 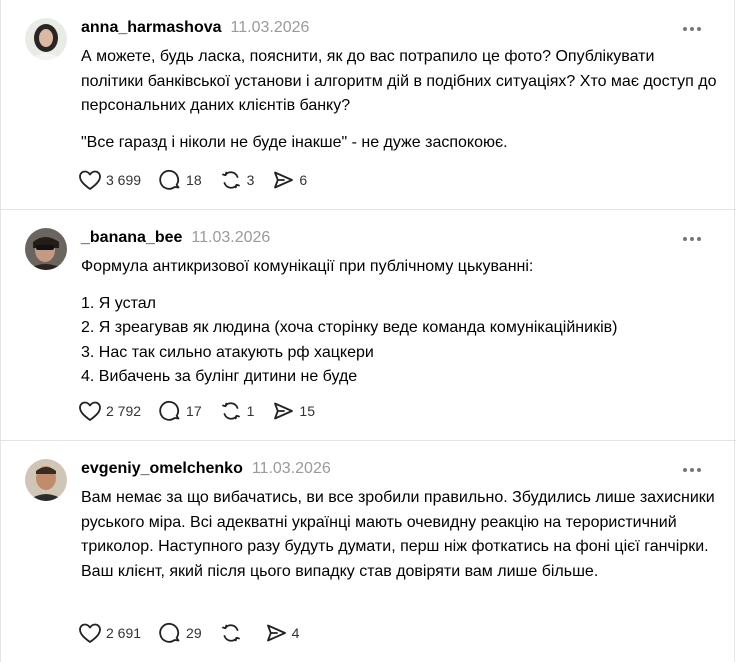 I want to click on post-actions: 3 699 18 3 6, so click(x=201, y=180).